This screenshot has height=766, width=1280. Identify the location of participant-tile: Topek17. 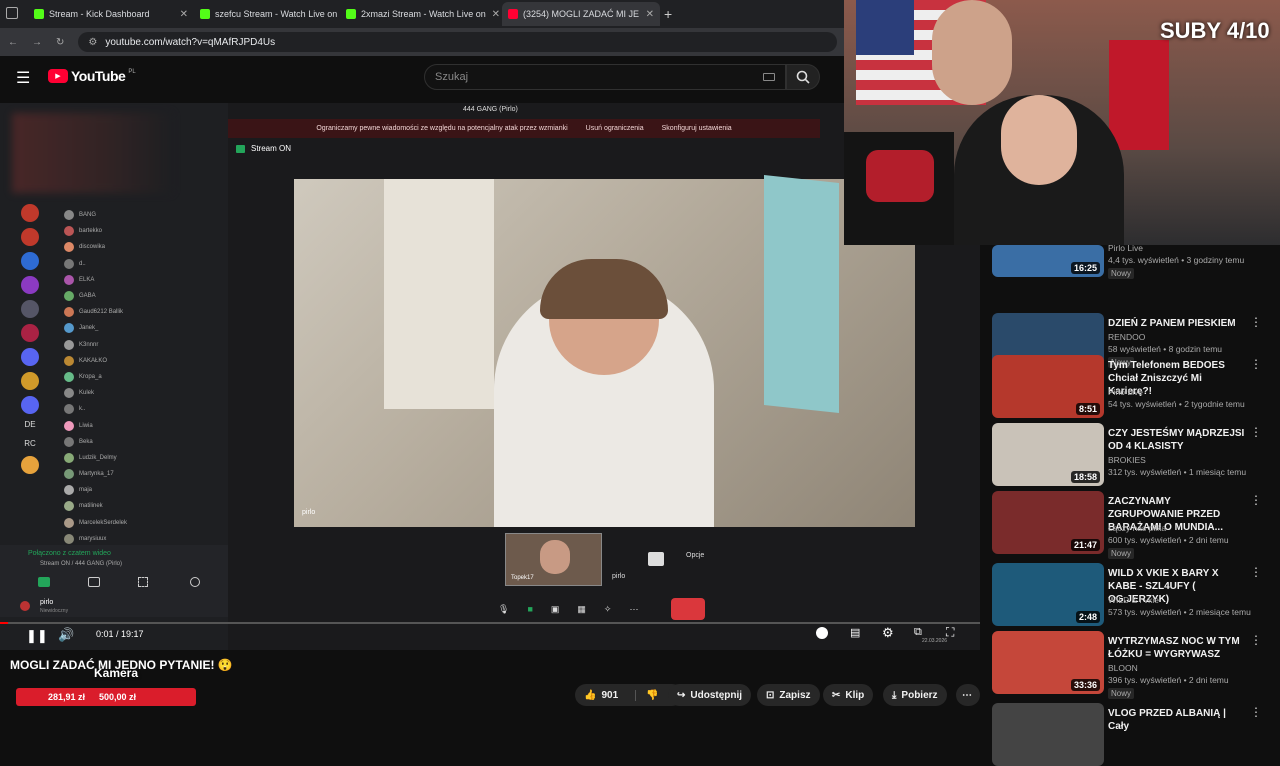
(553, 559).